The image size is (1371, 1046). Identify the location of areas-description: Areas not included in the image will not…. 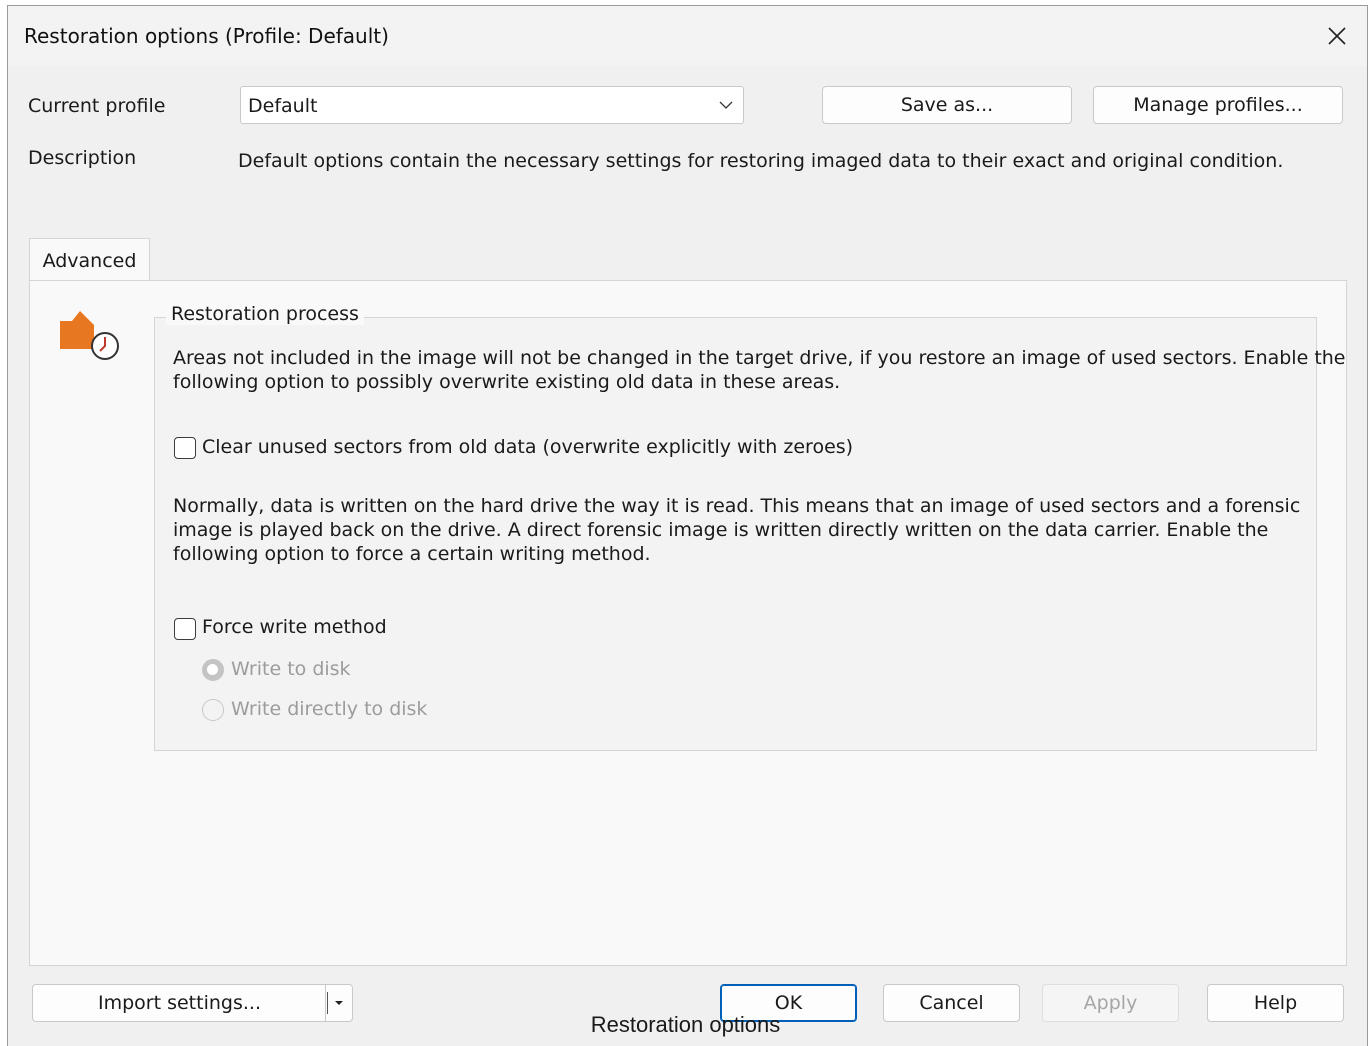
(759, 370).